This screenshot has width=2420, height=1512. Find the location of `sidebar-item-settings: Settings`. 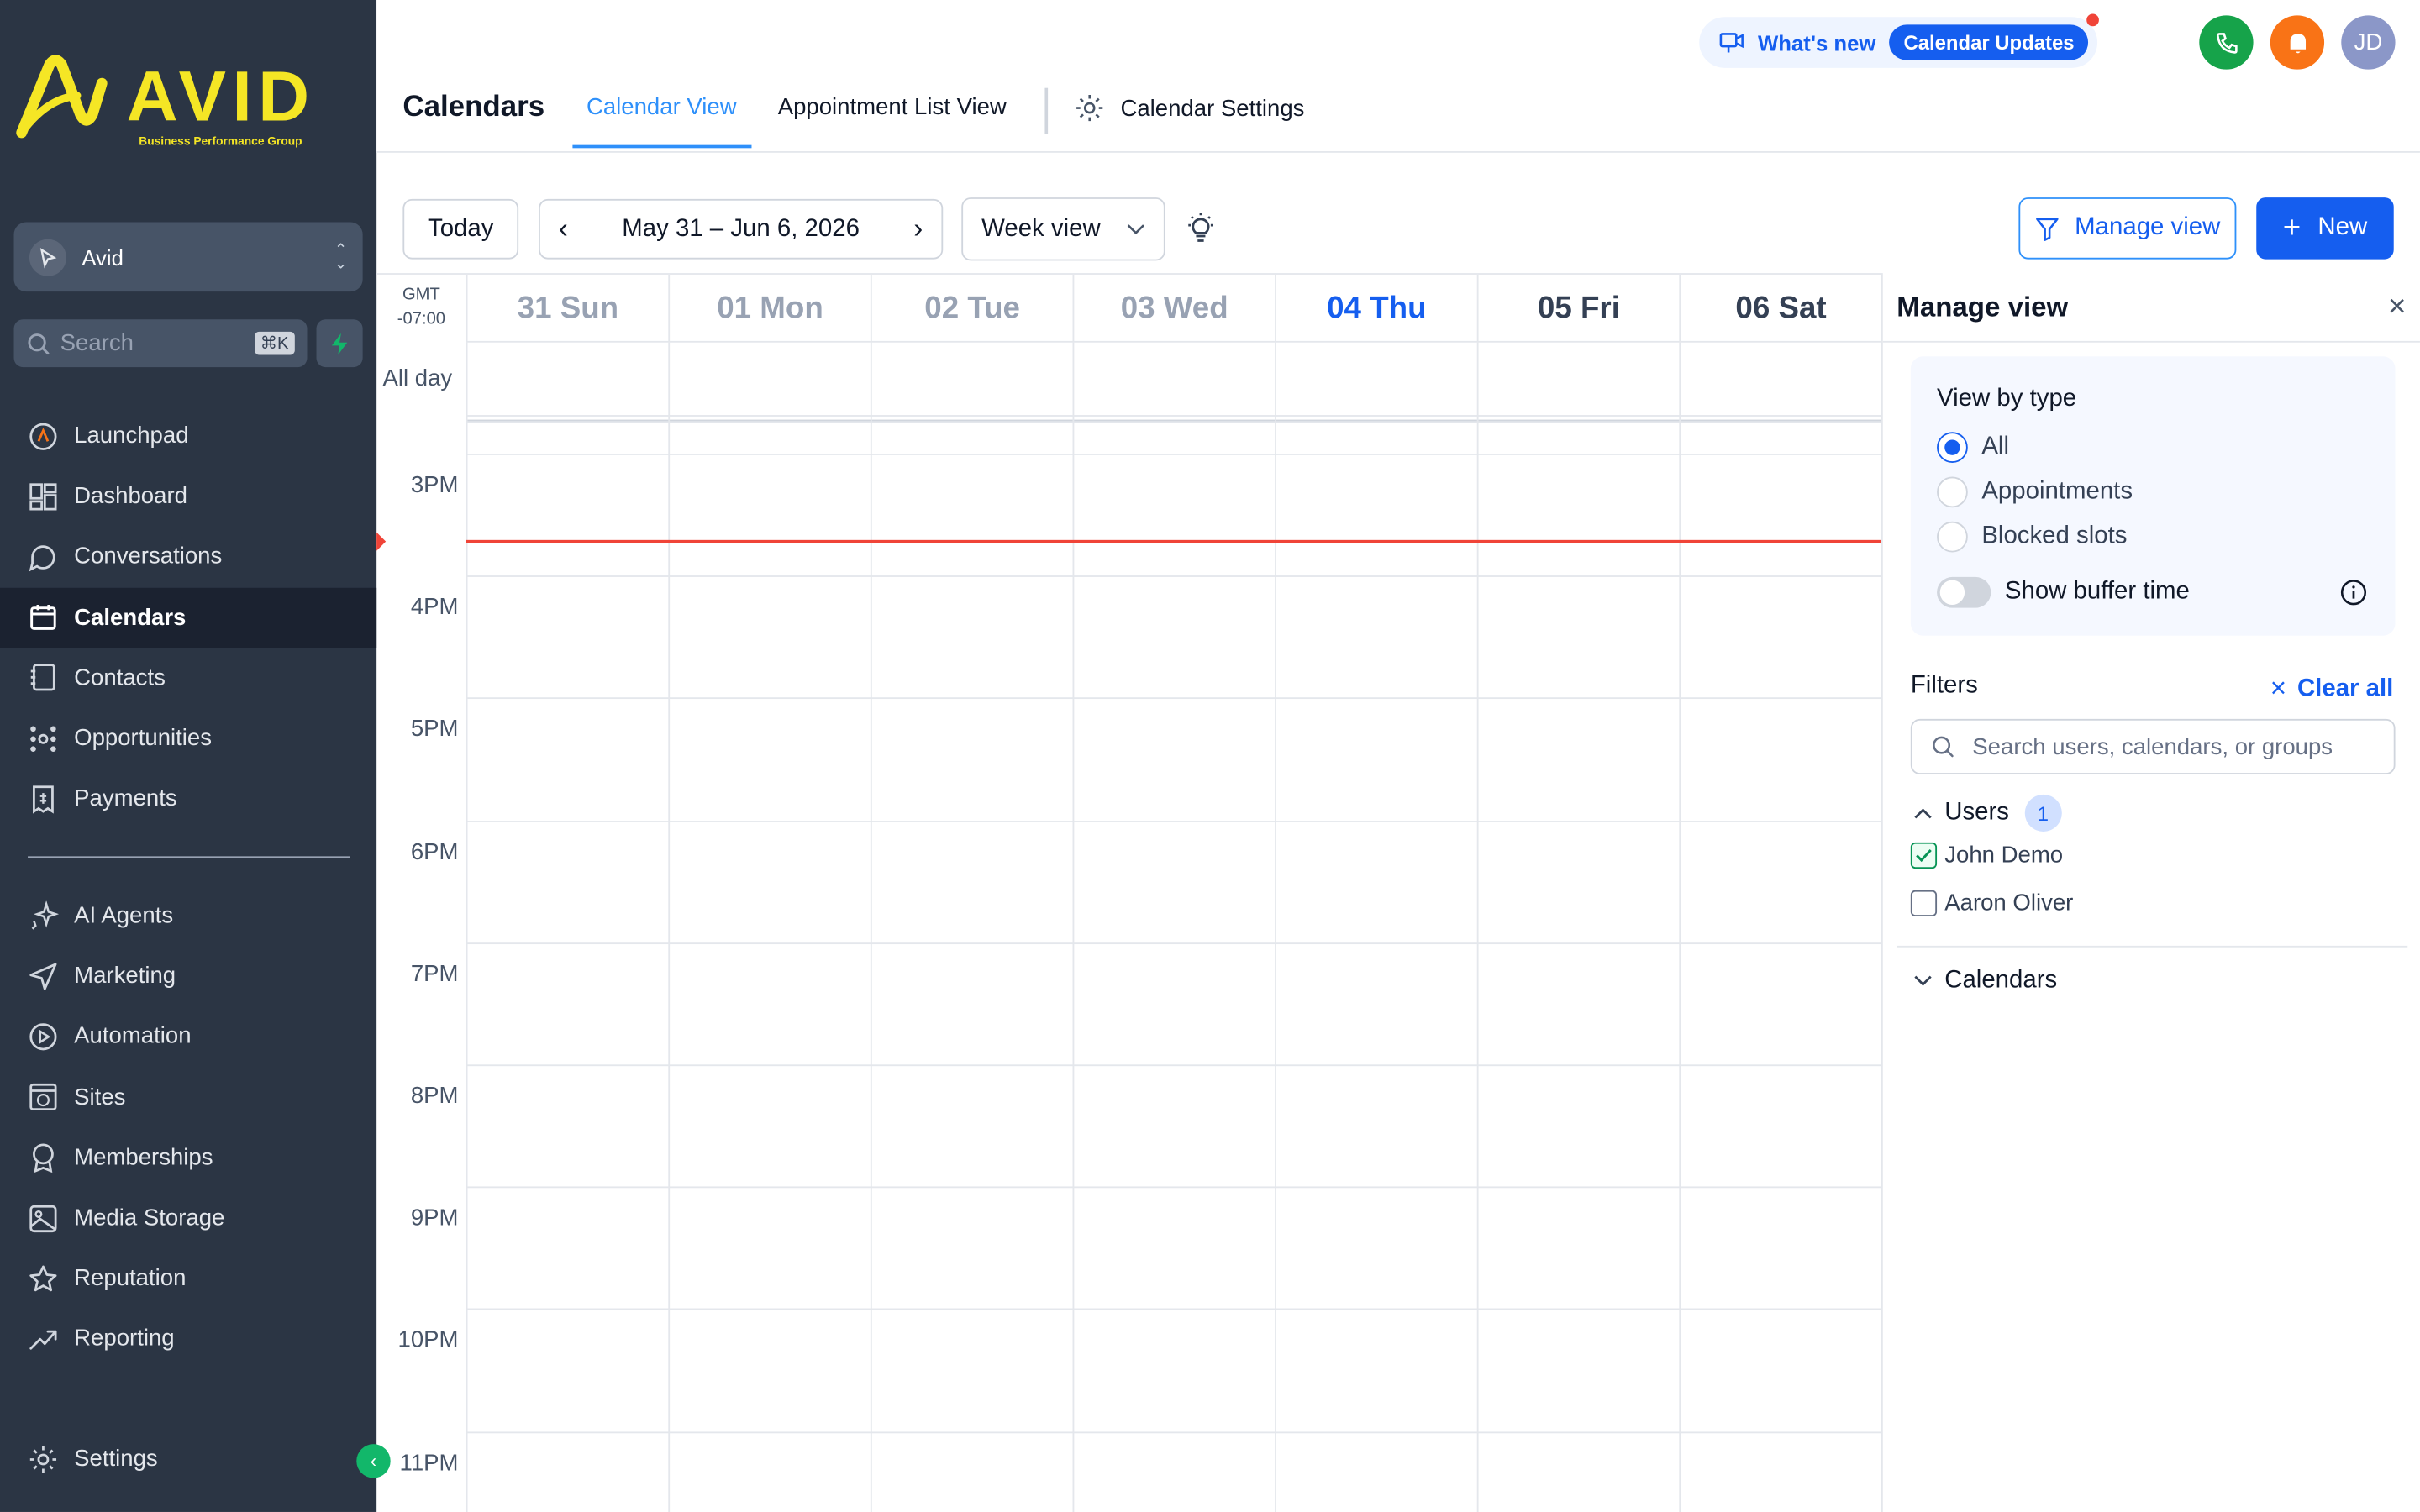

sidebar-item-settings: Settings is located at coordinates (188, 1459).